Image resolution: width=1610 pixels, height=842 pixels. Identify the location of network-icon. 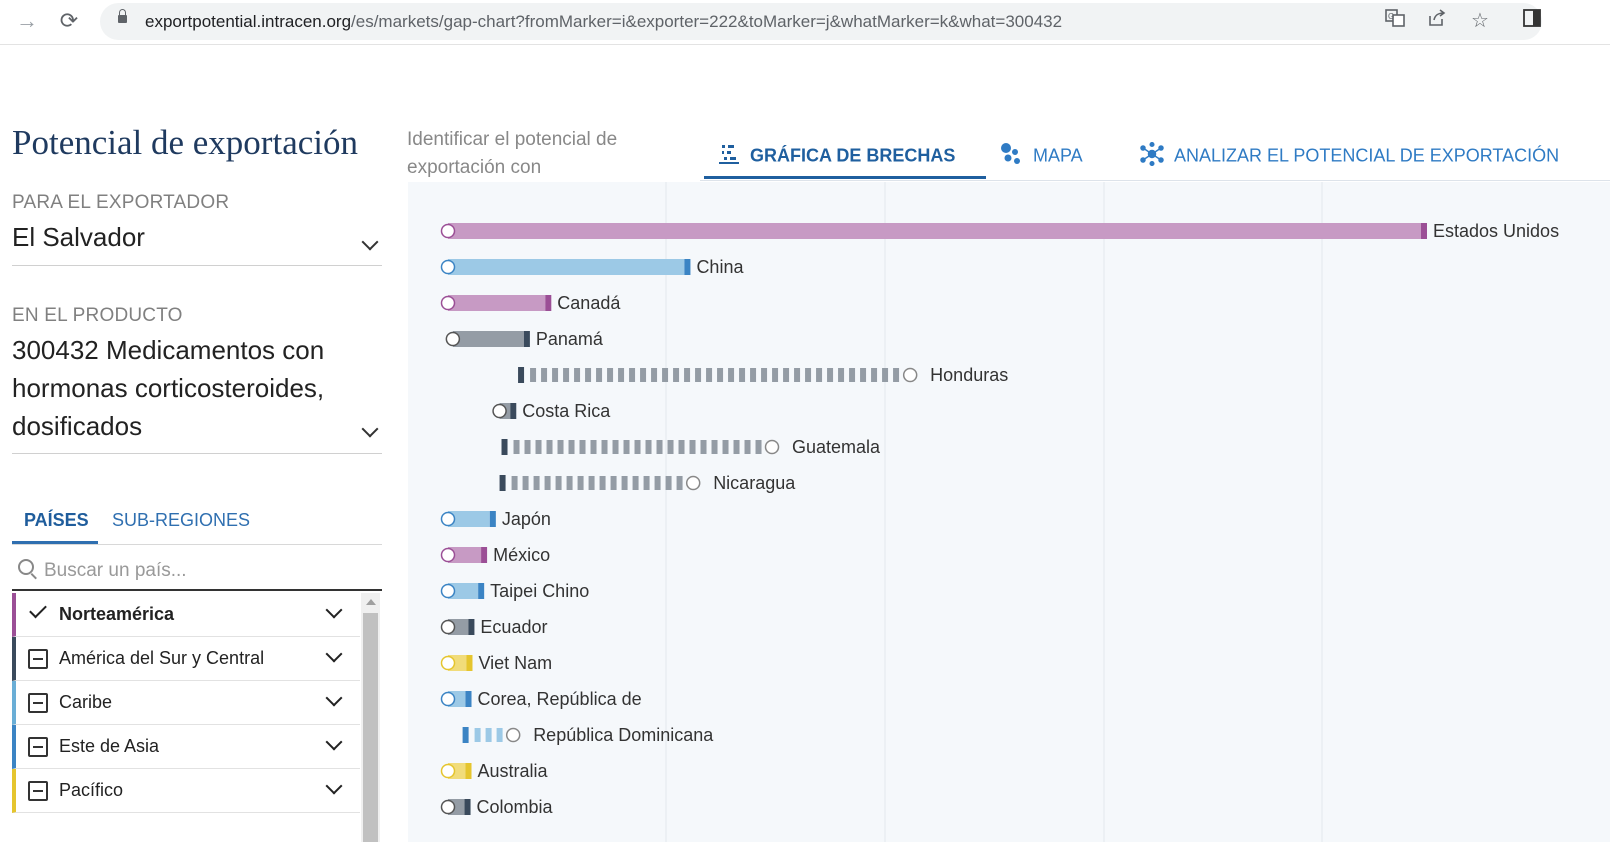
(1152, 156).